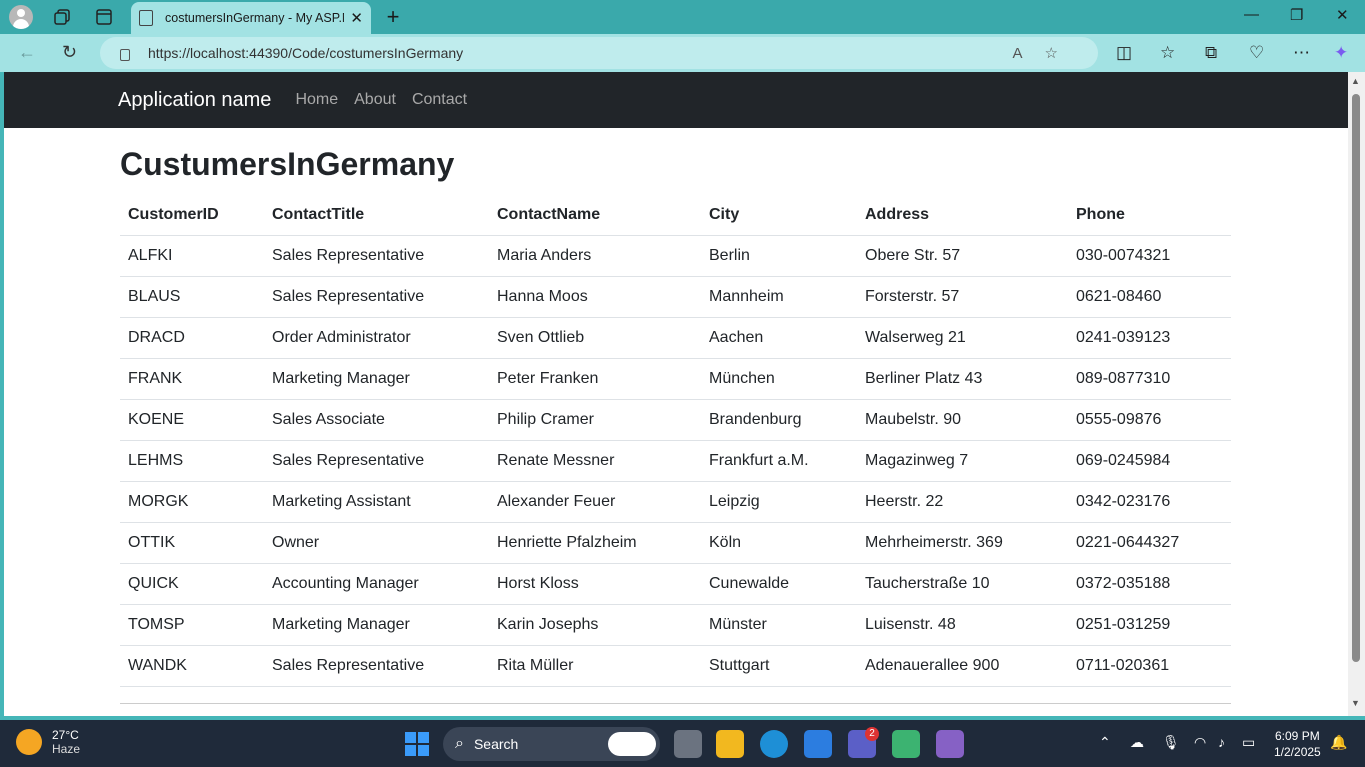 This screenshot has width=1365, height=767. I want to click on table-cell: 0555-09876, so click(1149, 420).